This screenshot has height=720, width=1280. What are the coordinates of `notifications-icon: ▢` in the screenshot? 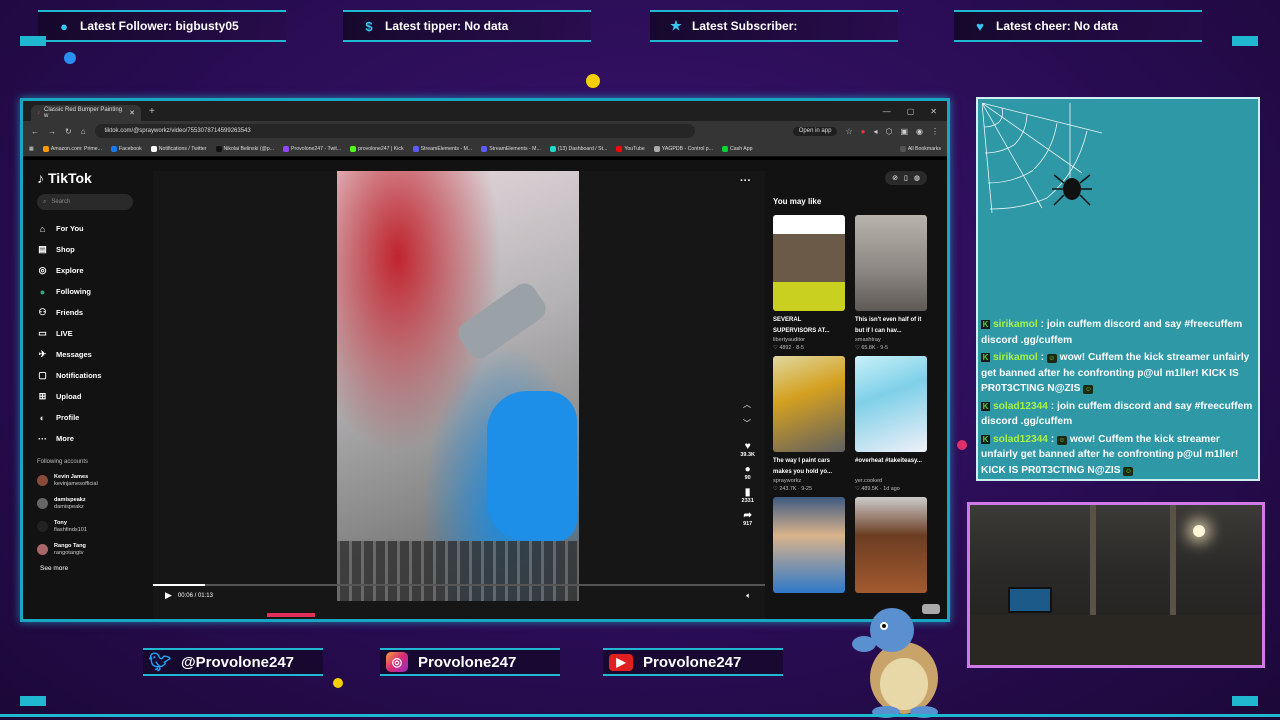 It's located at (42, 375).